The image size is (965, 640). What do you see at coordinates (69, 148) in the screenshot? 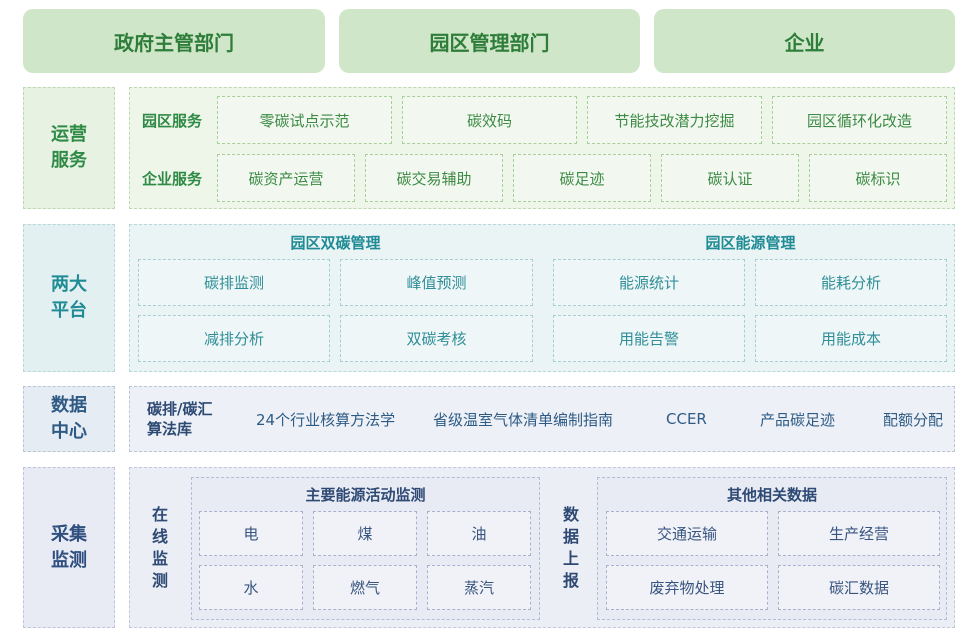
I see `layer-label-ops: 运营 服务` at bounding box center [69, 148].